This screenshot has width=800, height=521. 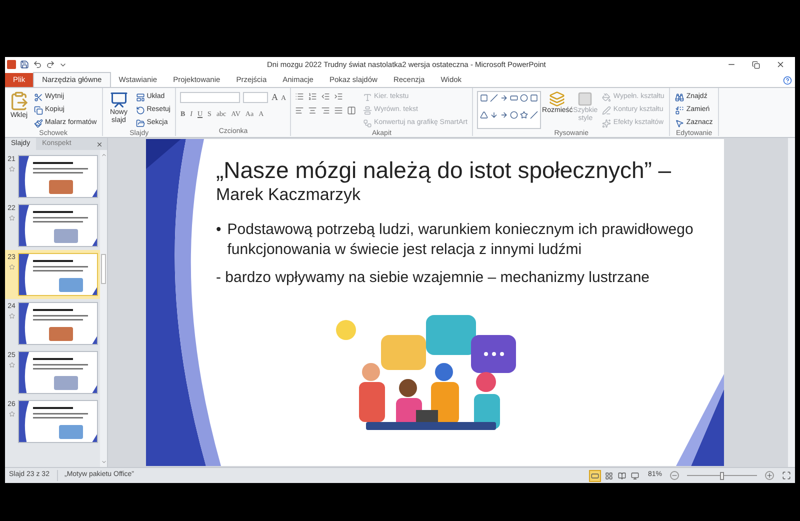 What do you see at coordinates (433, 278) in the screenshot?
I see `bullet-text: - bardzo wpływamy na siebie wzajemnie – mechanizmy lustrzane` at bounding box center [433, 278].